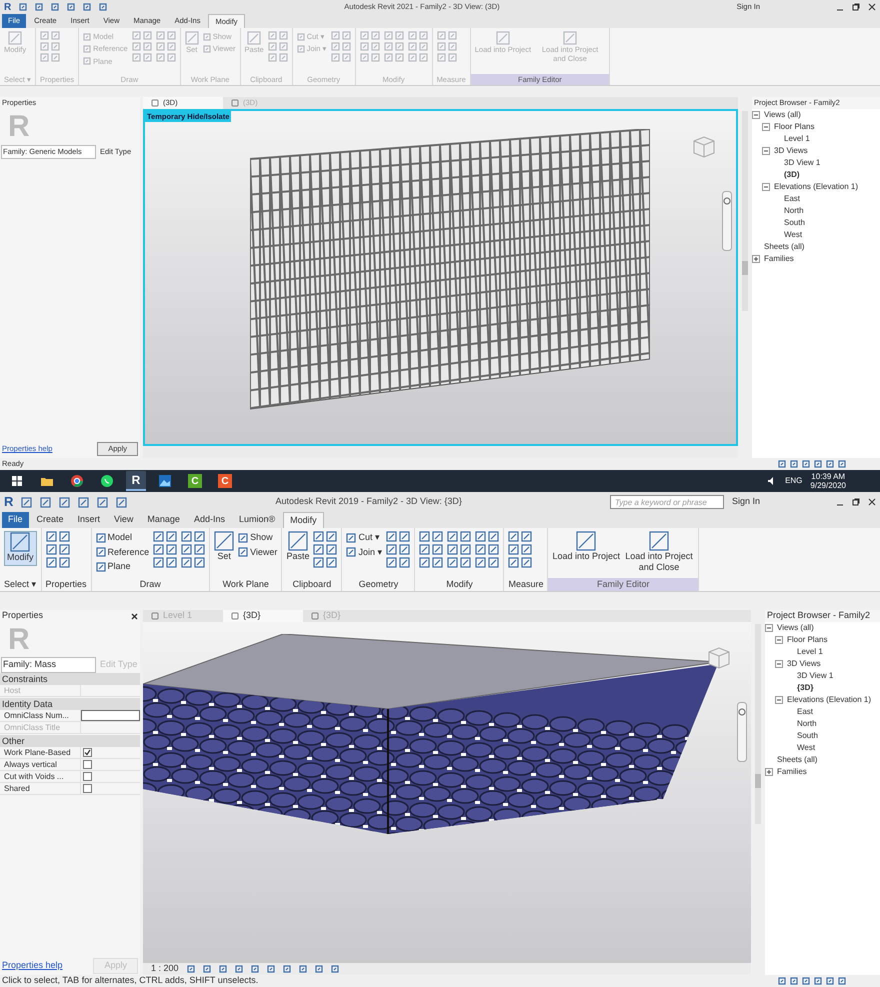  What do you see at coordinates (807, 640) in the screenshot?
I see `tree-item: Floor Plans` at bounding box center [807, 640].